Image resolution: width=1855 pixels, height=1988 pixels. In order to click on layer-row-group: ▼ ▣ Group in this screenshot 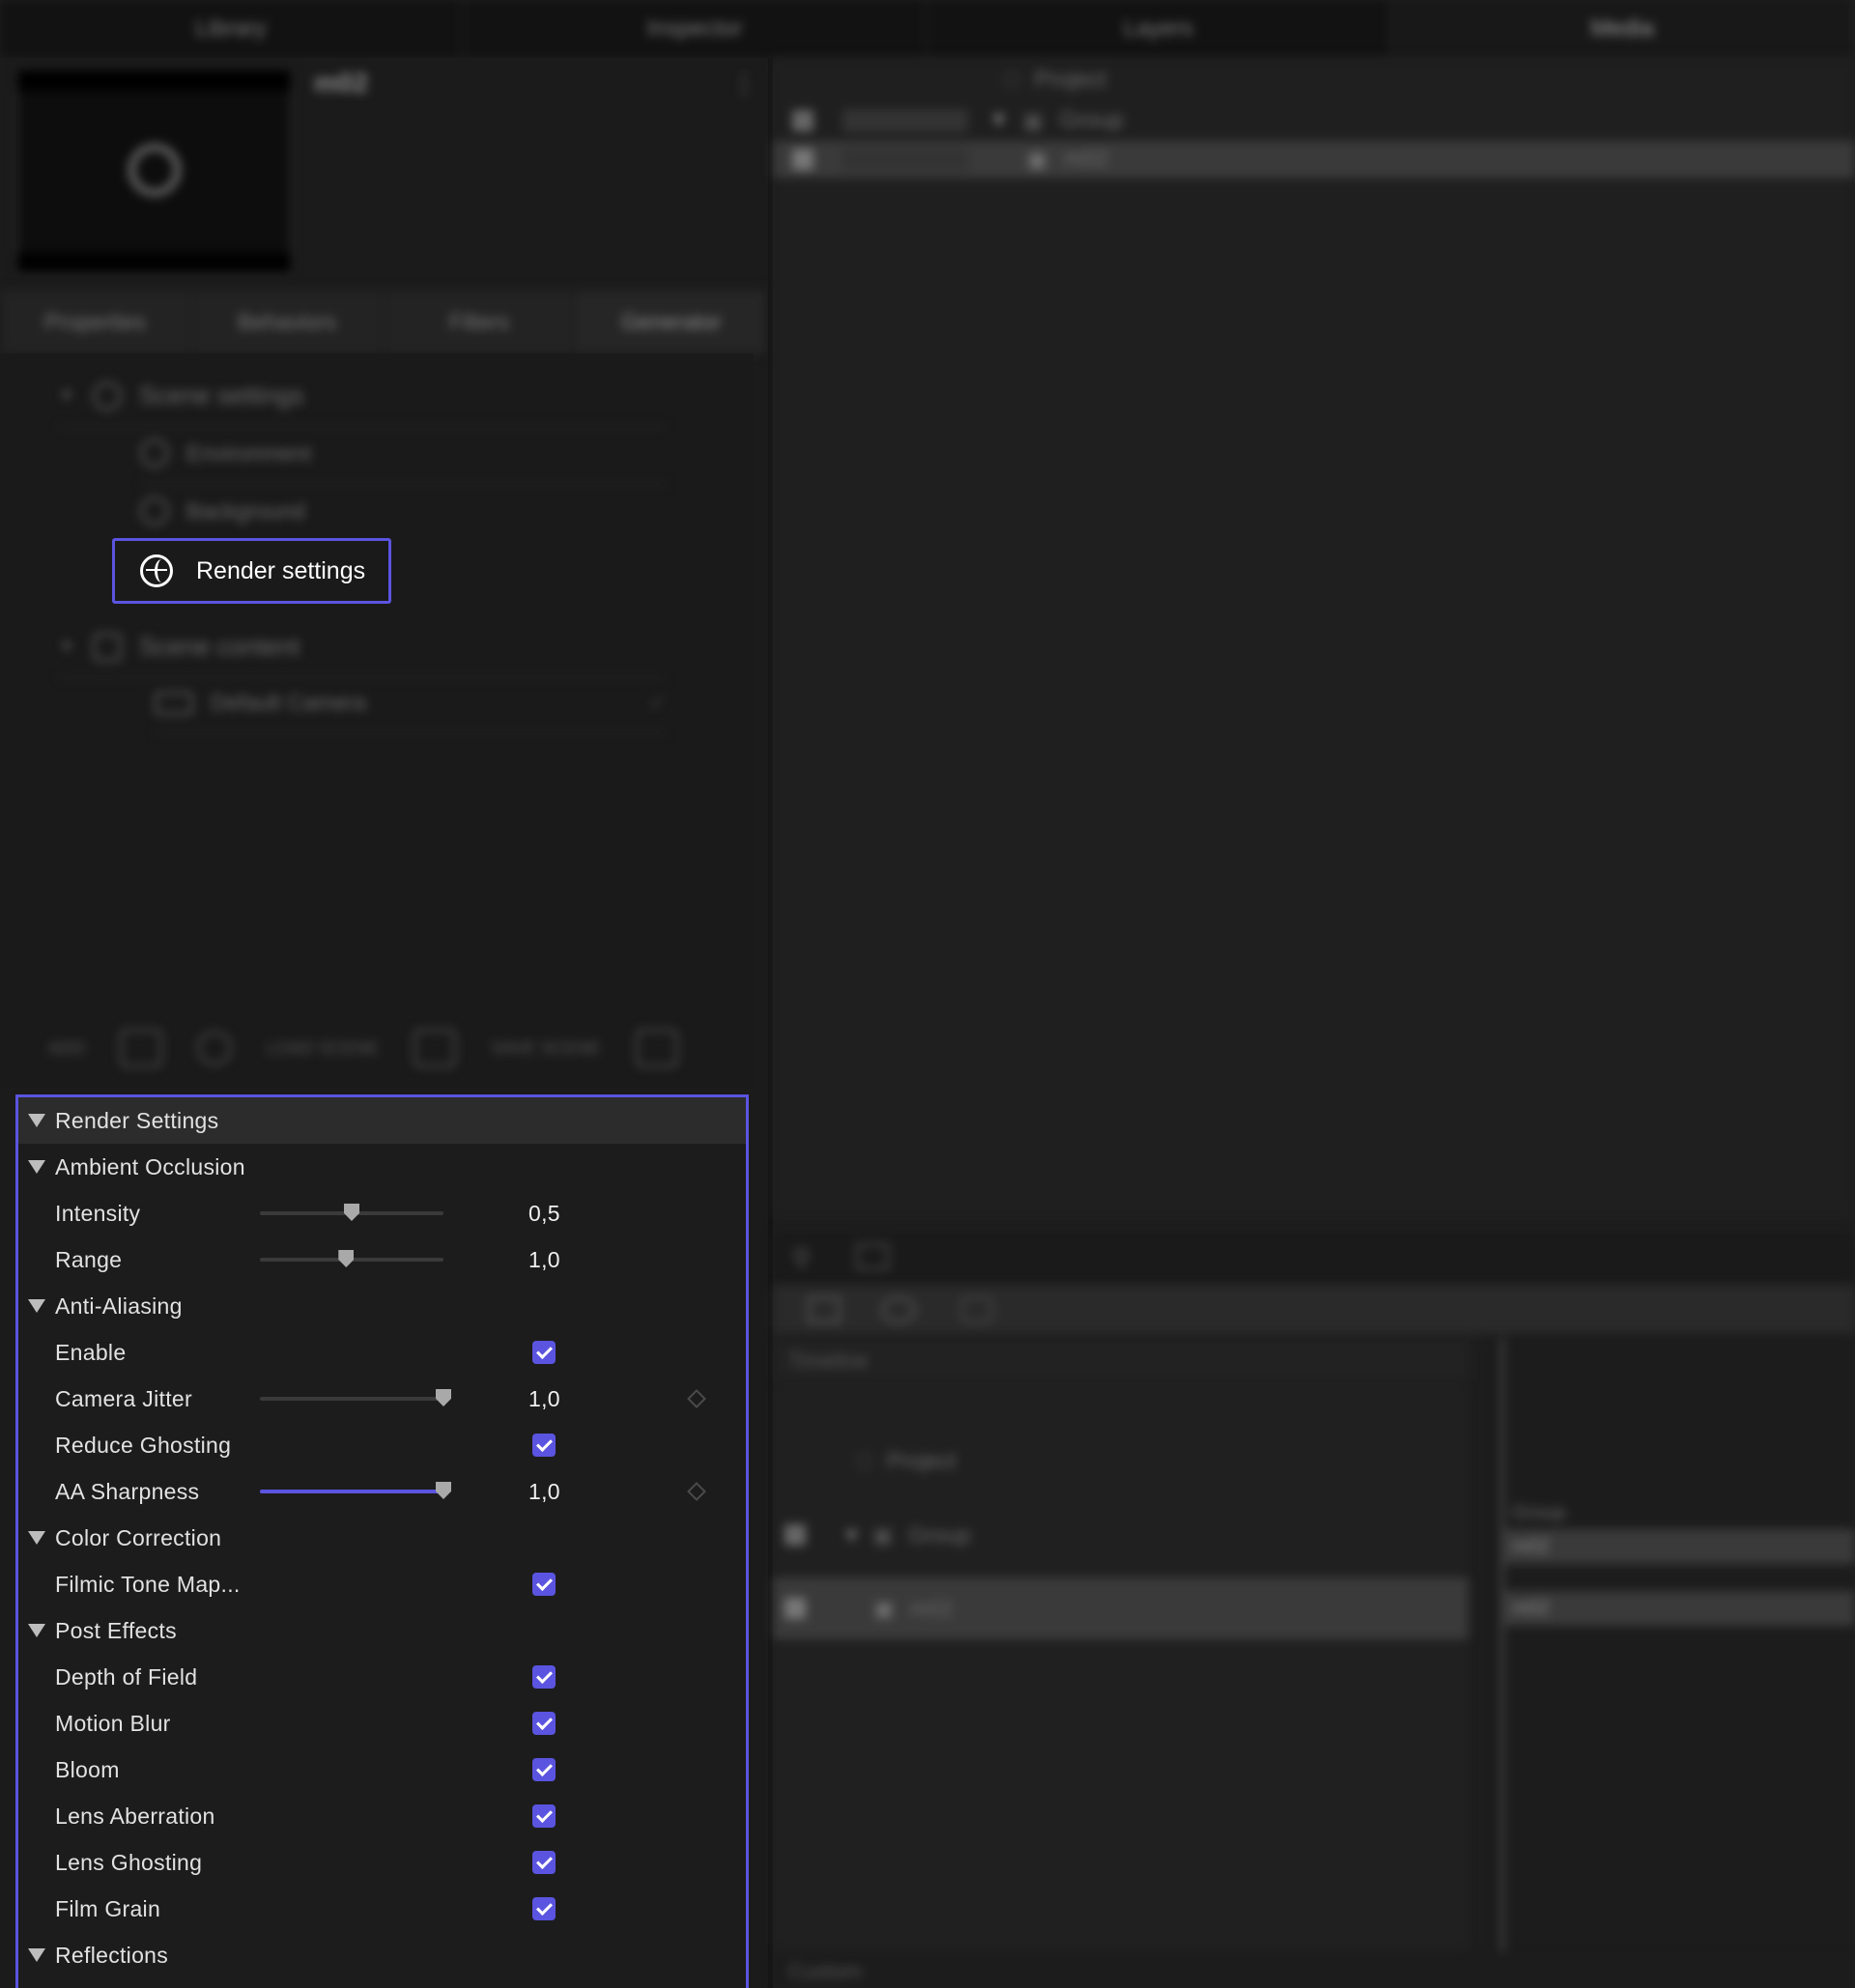, I will do `click(1314, 120)`.